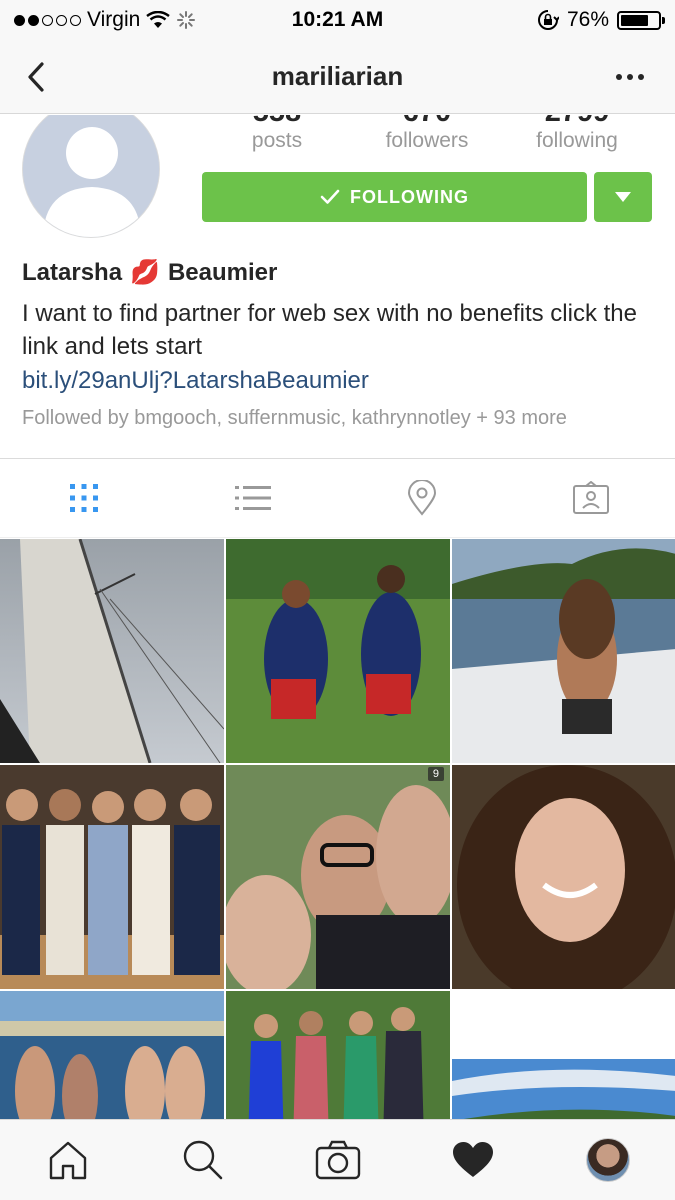  I want to click on heart-icon, so click(472, 1159).